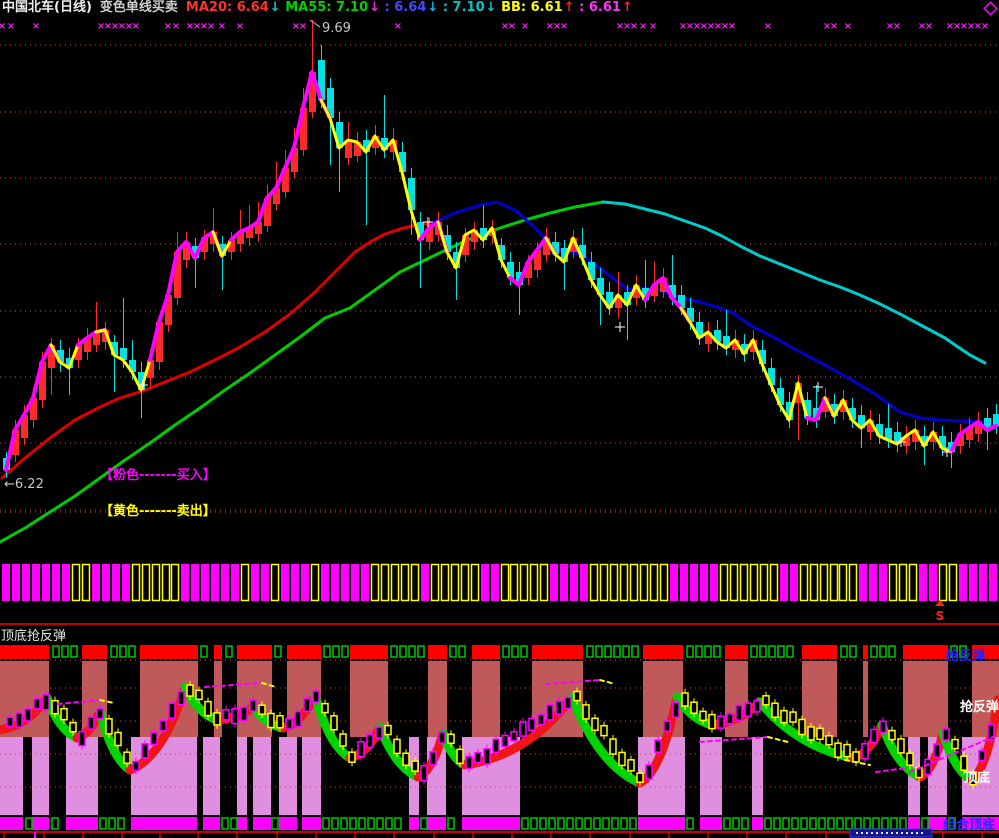 The width and height of the screenshot is (999, 838). Describe the element at coordinates (977, 778) in the screenshot. I see `panel-label-topbottom: 顶底` at that location.